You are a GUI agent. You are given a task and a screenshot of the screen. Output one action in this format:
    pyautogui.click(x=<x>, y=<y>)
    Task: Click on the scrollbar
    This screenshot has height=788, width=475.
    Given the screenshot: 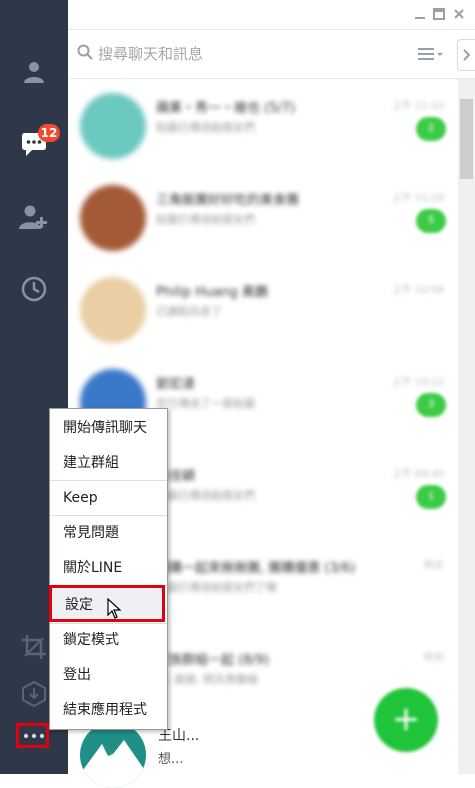 What is the action you would take?
    pyautogui.click(x=466, y=426)
    